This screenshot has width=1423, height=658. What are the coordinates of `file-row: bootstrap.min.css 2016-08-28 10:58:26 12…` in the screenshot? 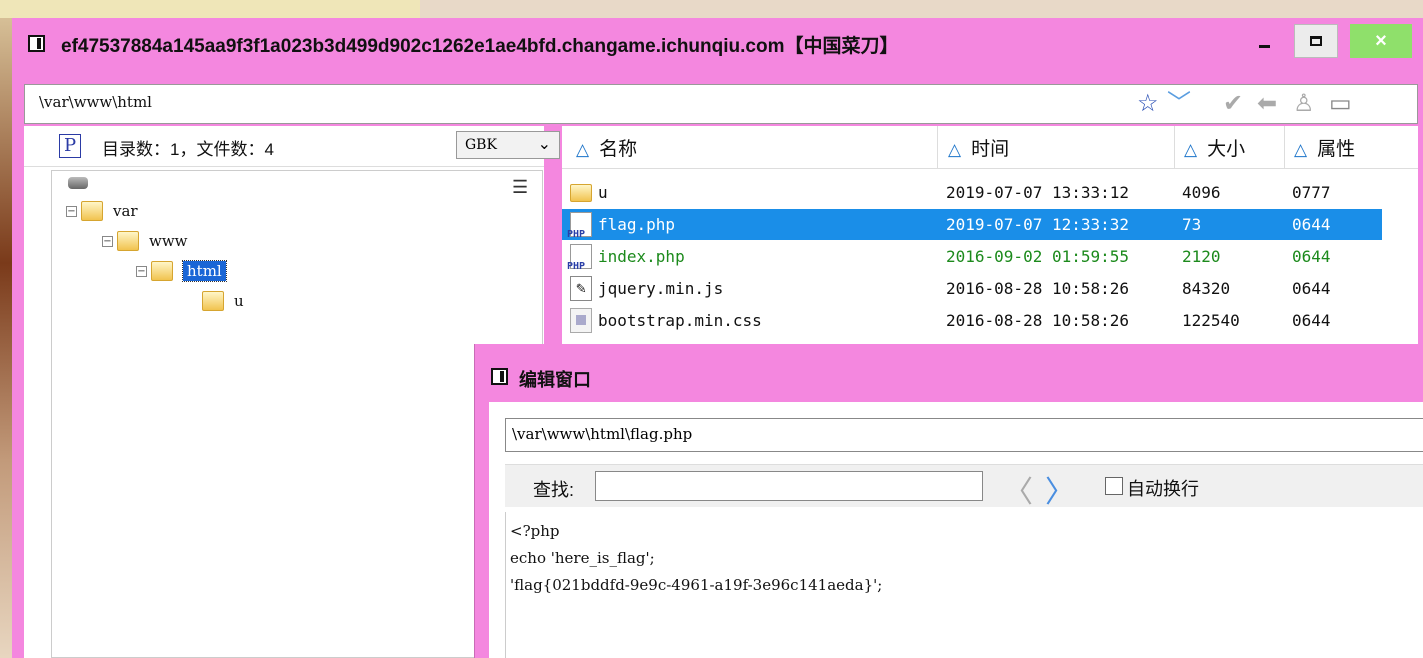 It's located at (972, 320).